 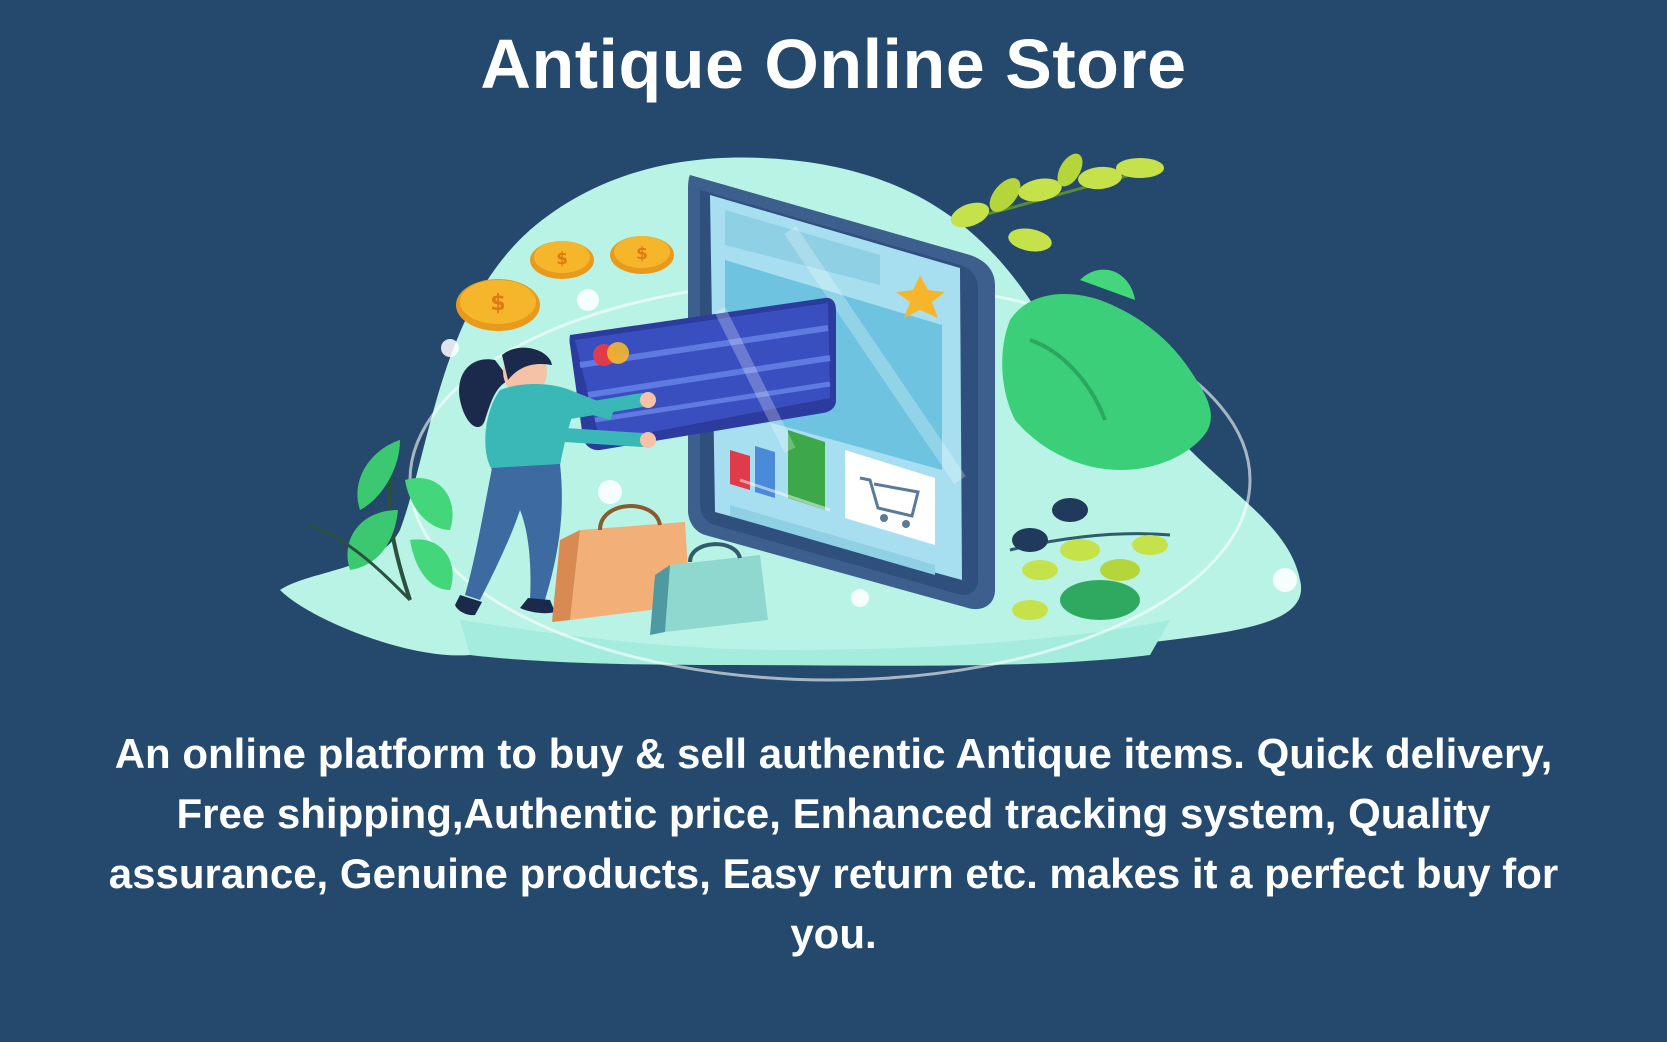 I want to click on leaf-icon, so click(x=1057, y=202).